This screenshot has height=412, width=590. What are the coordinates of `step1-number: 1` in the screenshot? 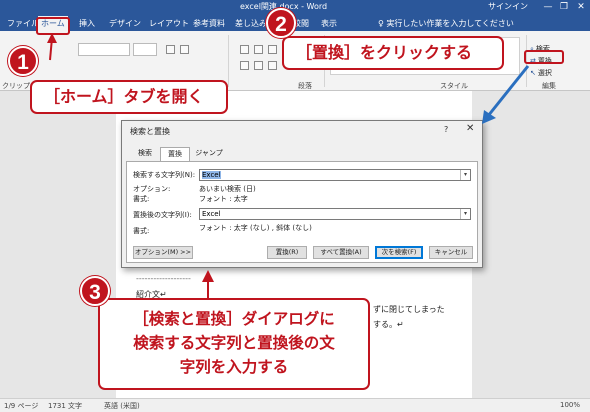 It's located at (23, 61).